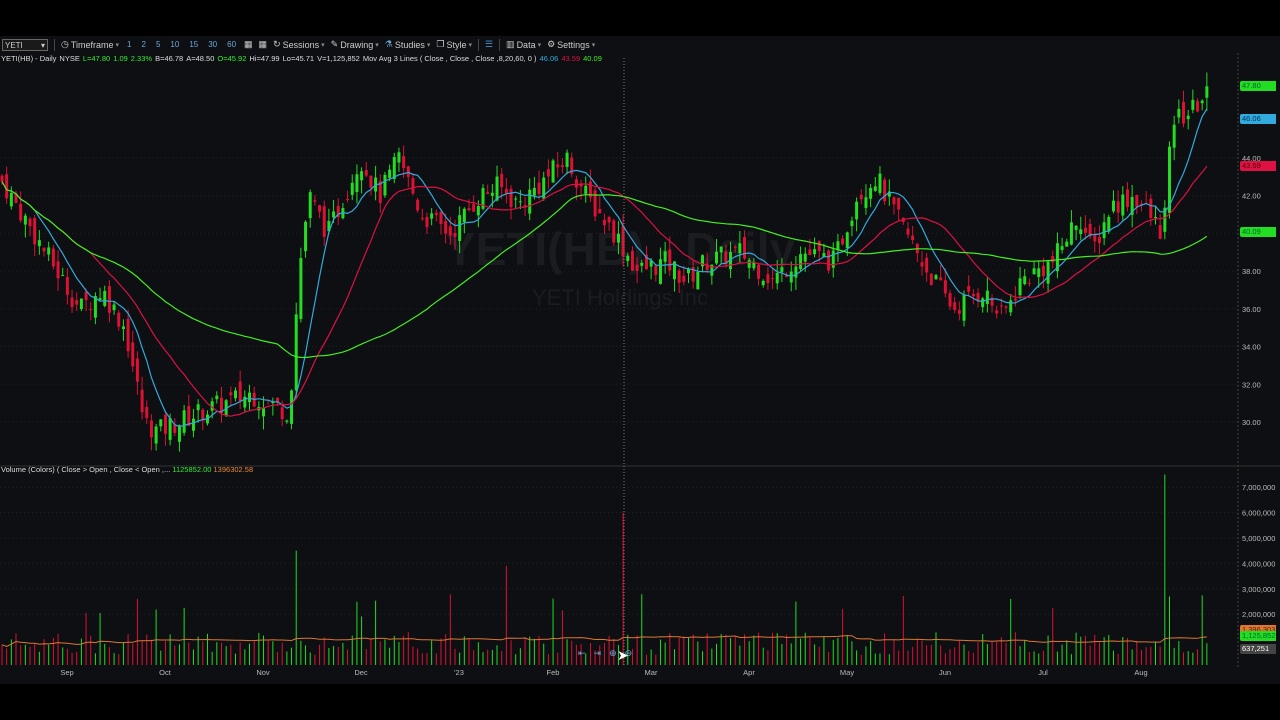 This screenshot has width=1280, height=720. What do you see at coordinates (1258, 513) in the screenshot?
I see `volume-axis-label: 6,000,000` at bounding box center [1258, 513].